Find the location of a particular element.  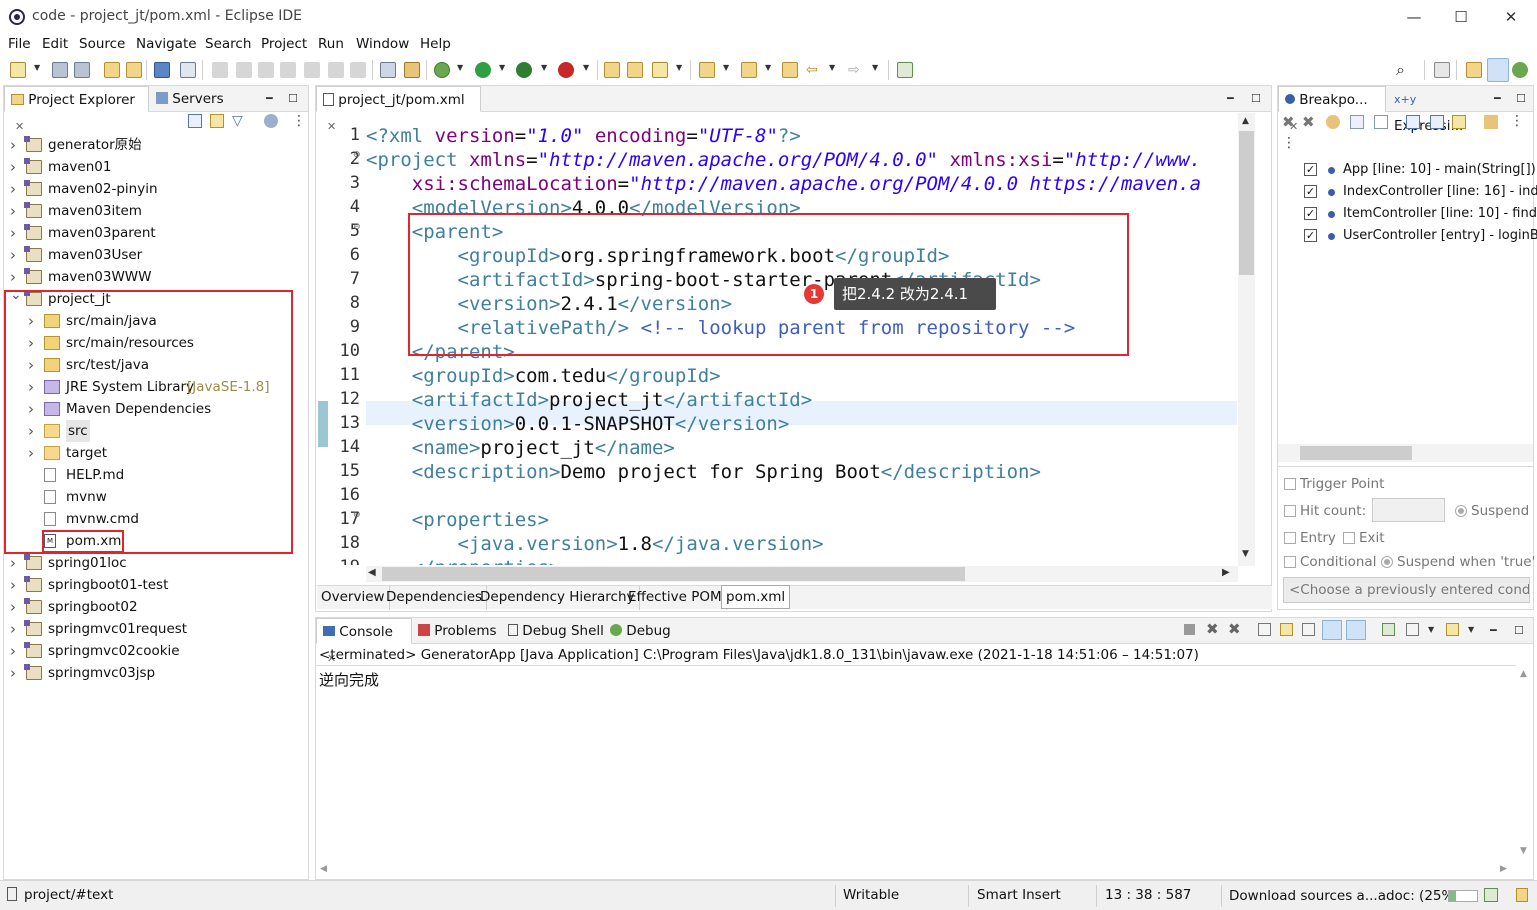

external-tools-icon is located at coordinates (566, 70).